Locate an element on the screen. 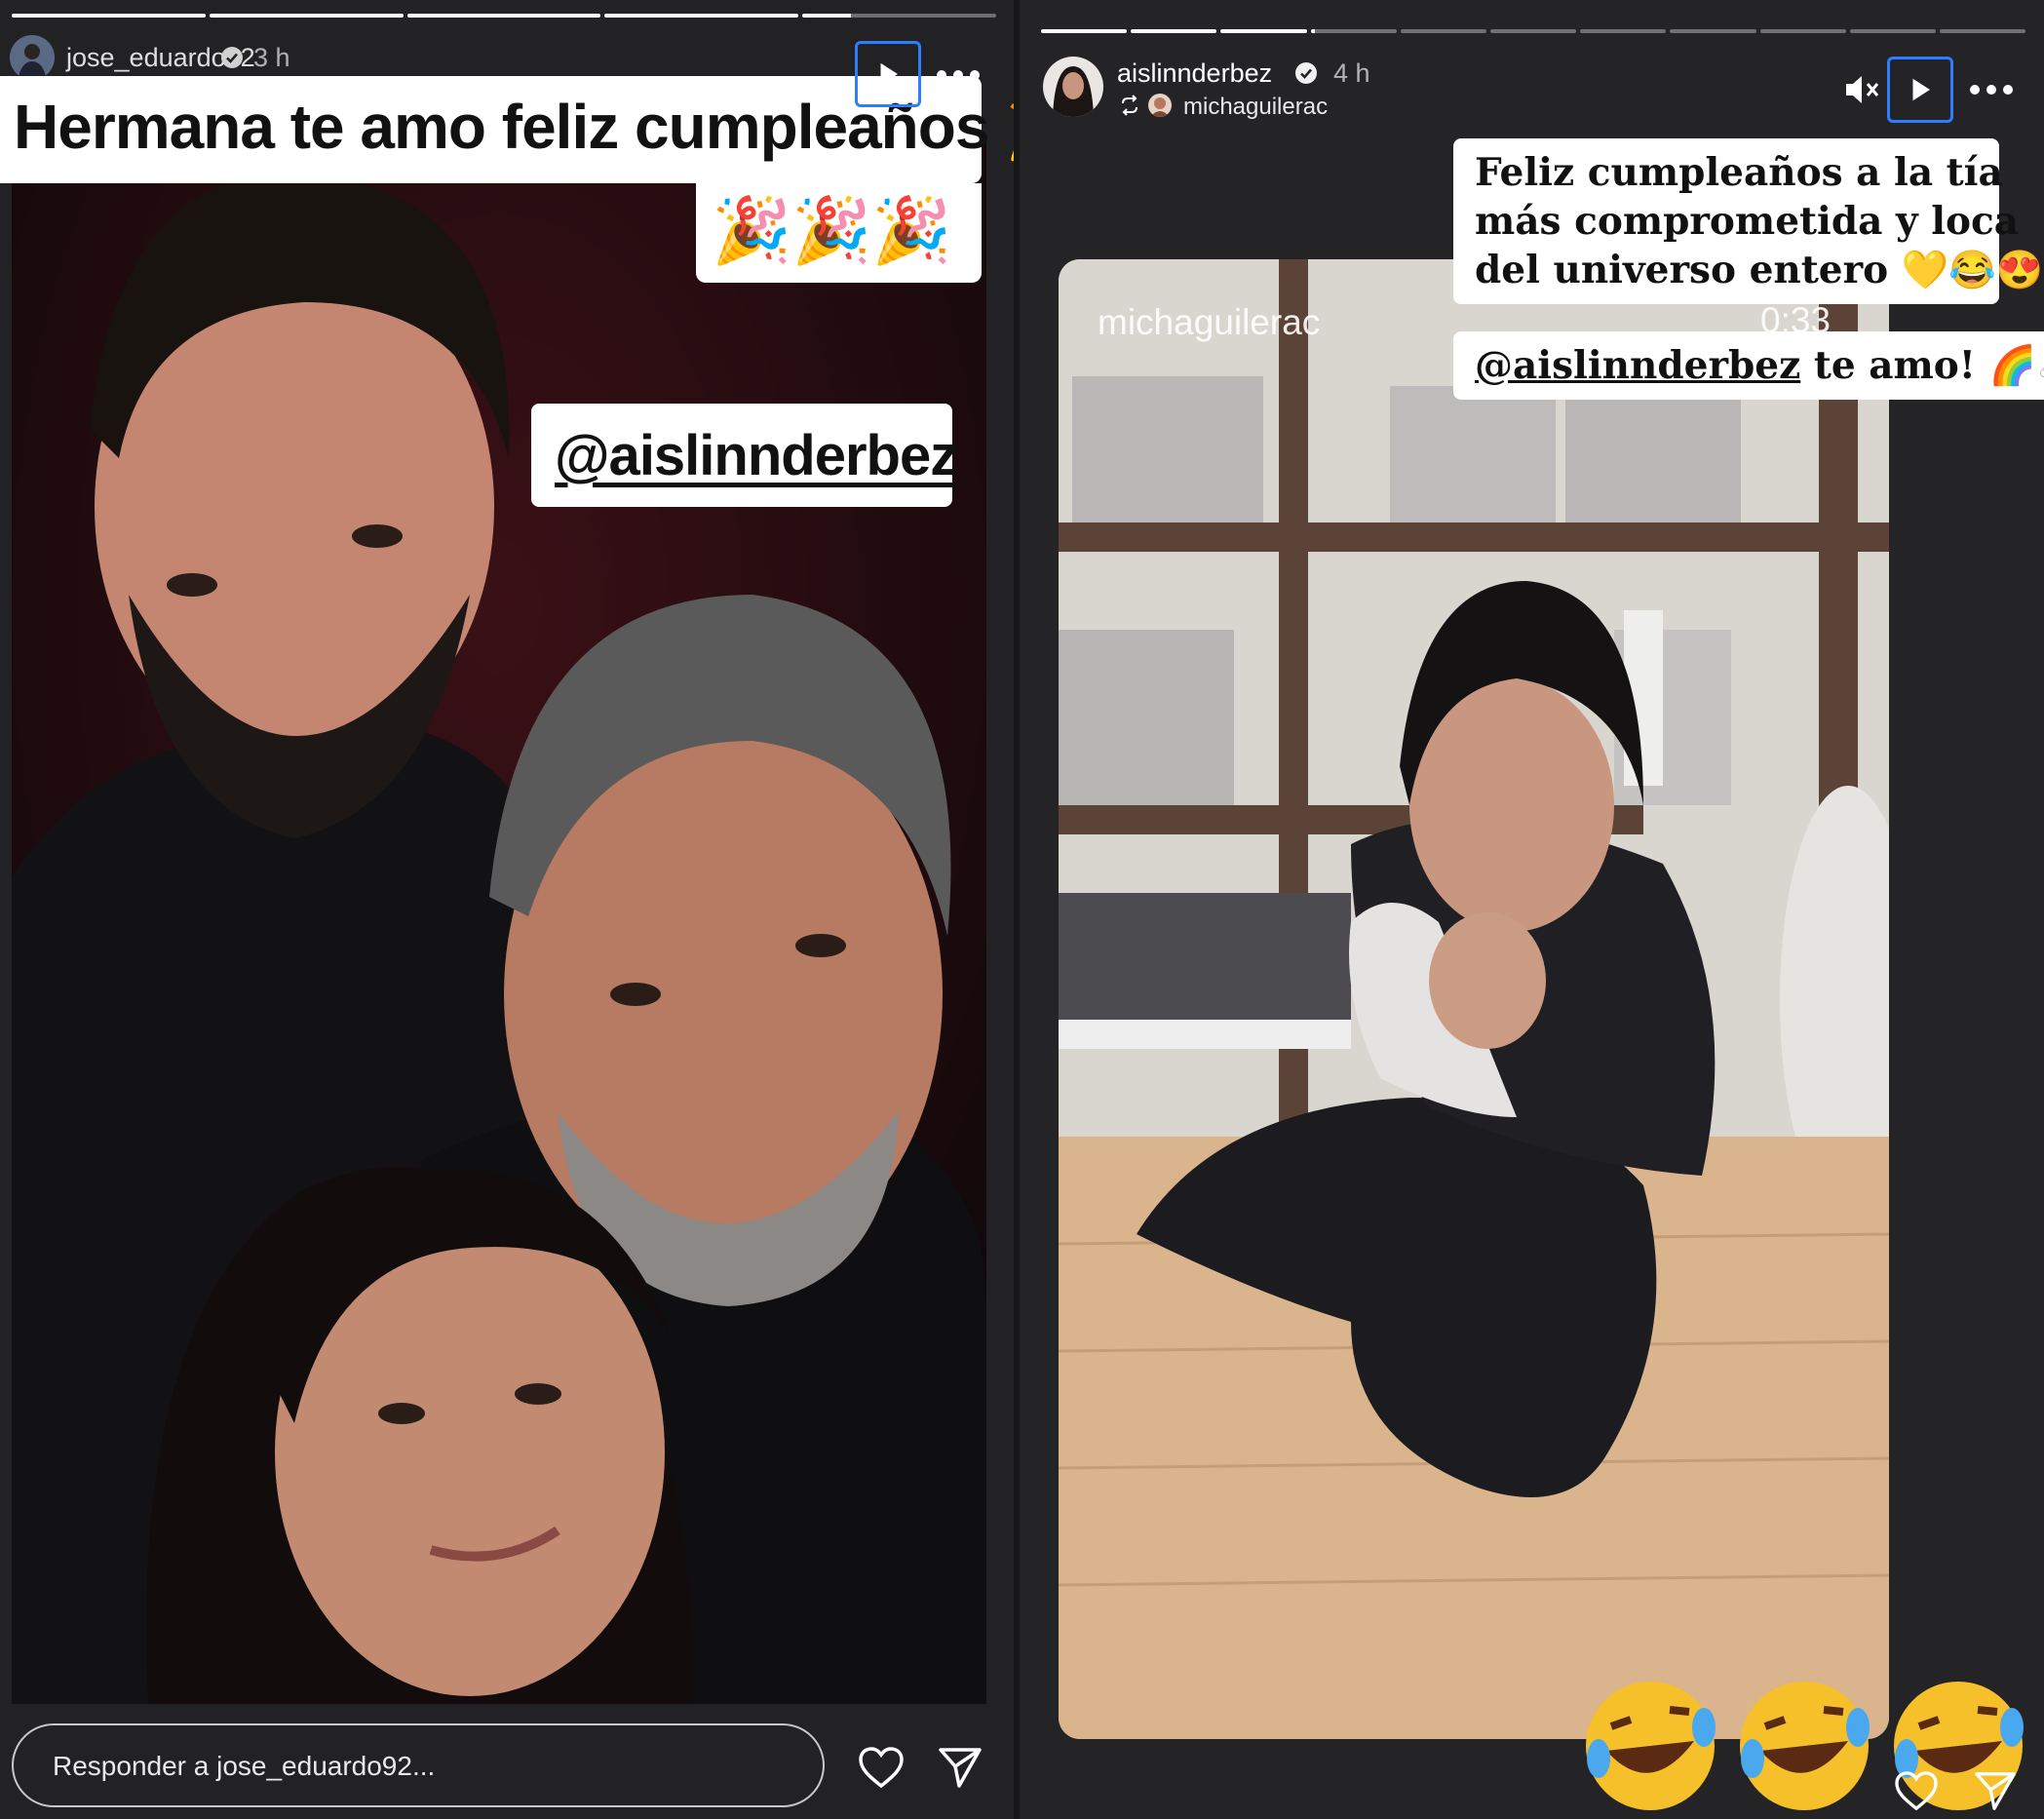  video-watermark: michaguilerac is located at coordinates (1209, 322).